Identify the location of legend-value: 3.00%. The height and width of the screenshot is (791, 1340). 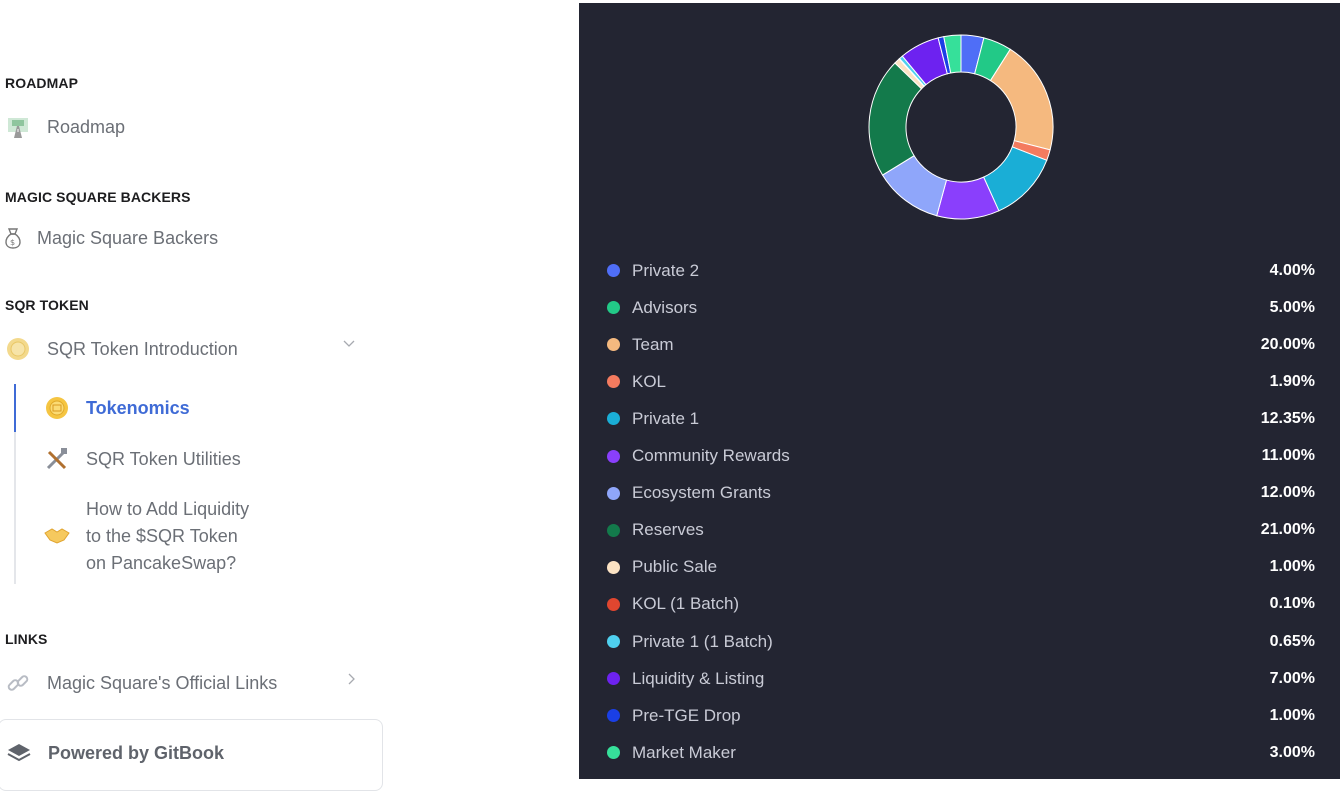
(1292, 752).